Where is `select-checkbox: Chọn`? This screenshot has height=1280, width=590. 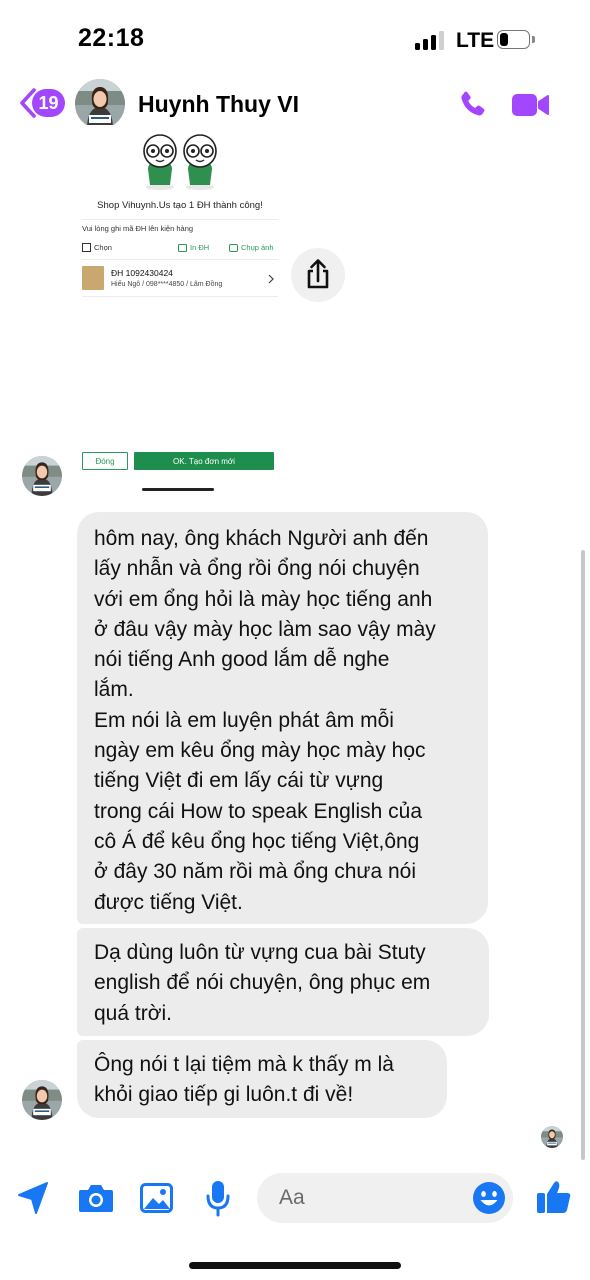
select-checkbox: Chọn is located at coordinates (97, 247).